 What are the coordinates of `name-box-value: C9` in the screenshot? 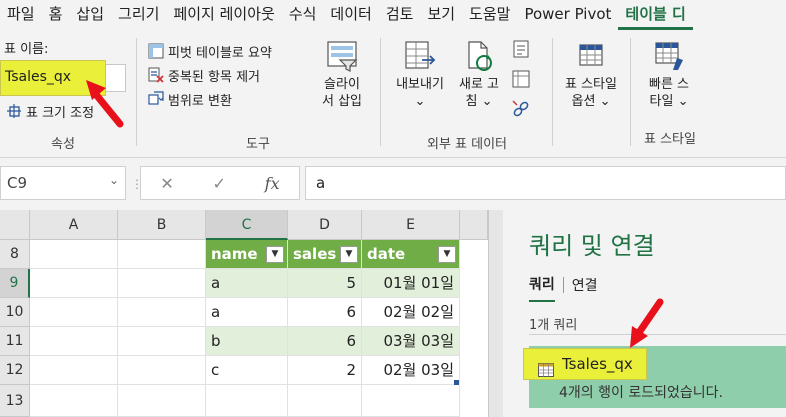 It's located at (17, 183).